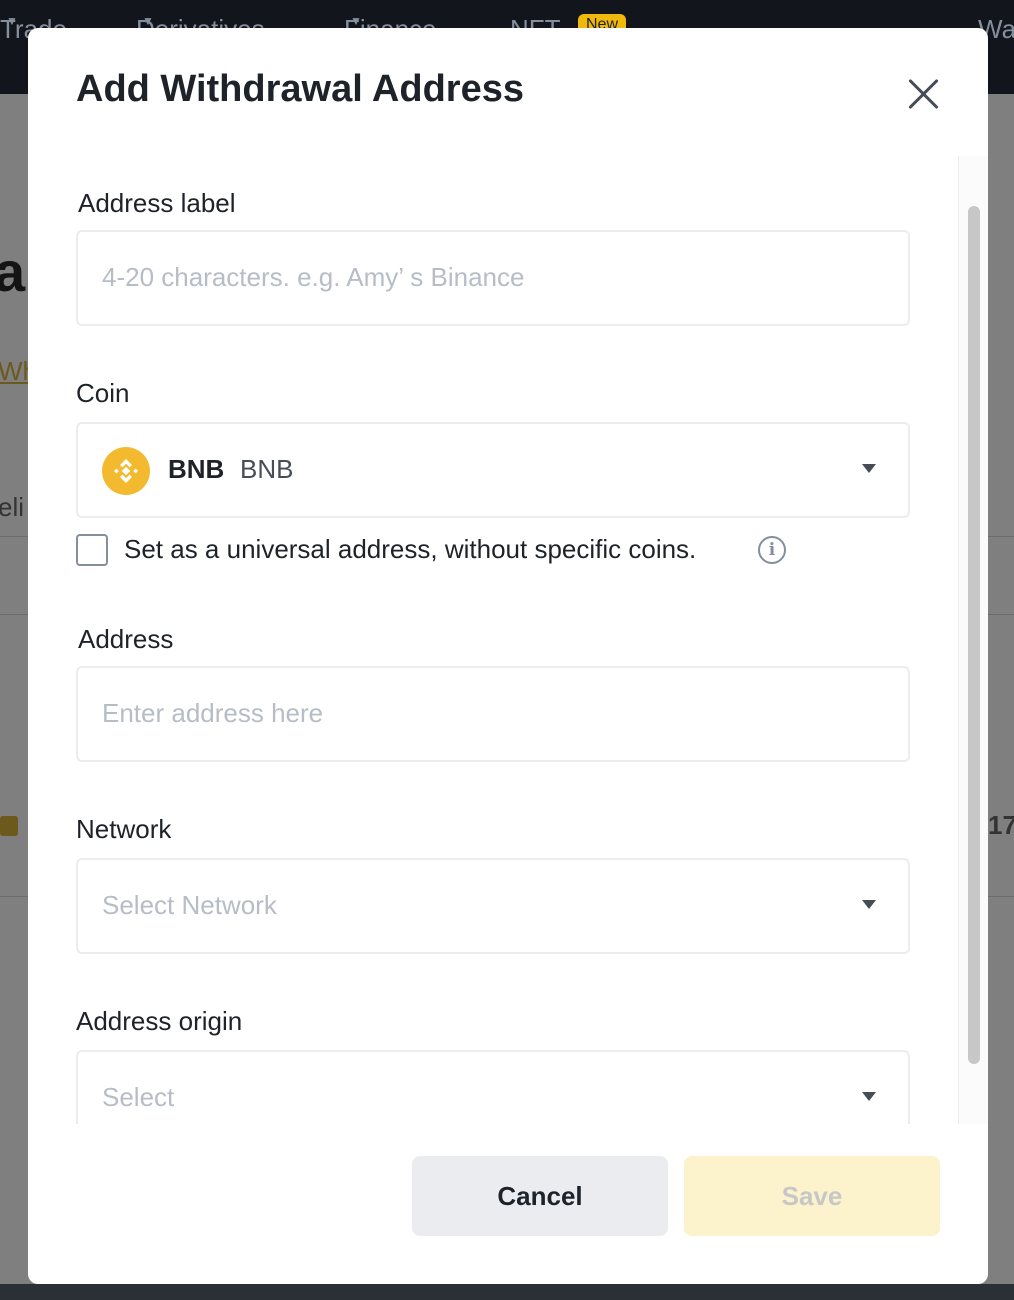 This screenshot has width=1014, height=1300. What do you see at coordinates (493, 906) in the screenshot?
I see `network-select: Select Network` at bounding box center [493, 906].